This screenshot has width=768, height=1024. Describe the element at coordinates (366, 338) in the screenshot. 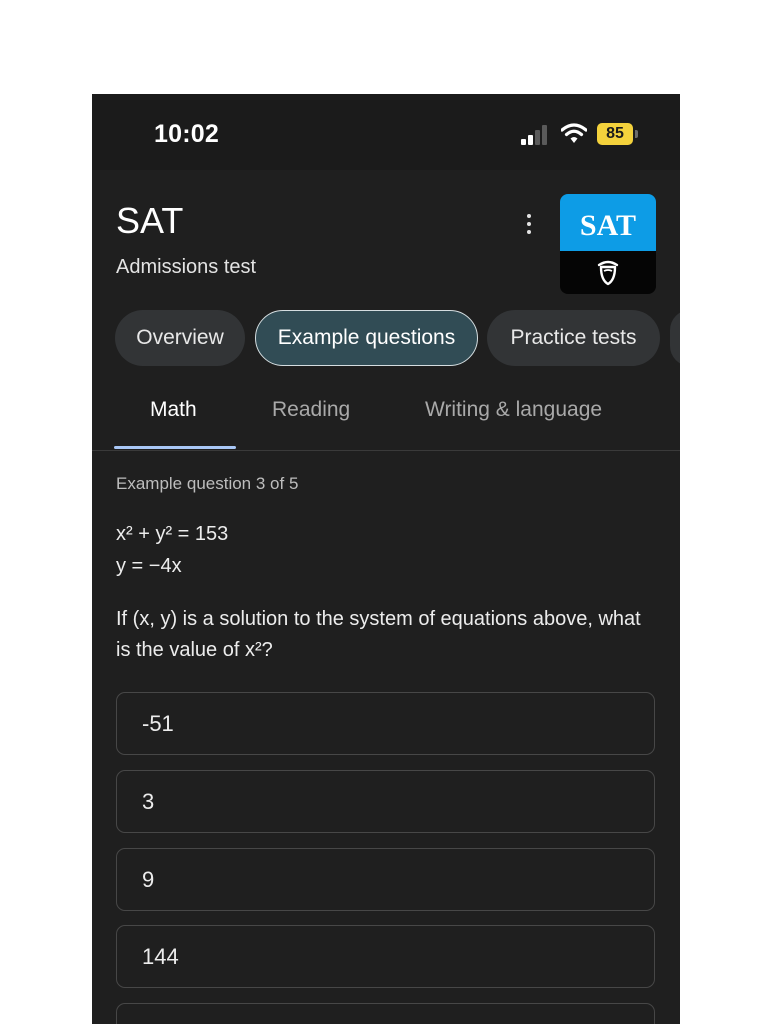

I see `chip-example-questions: Example questions` at that location.